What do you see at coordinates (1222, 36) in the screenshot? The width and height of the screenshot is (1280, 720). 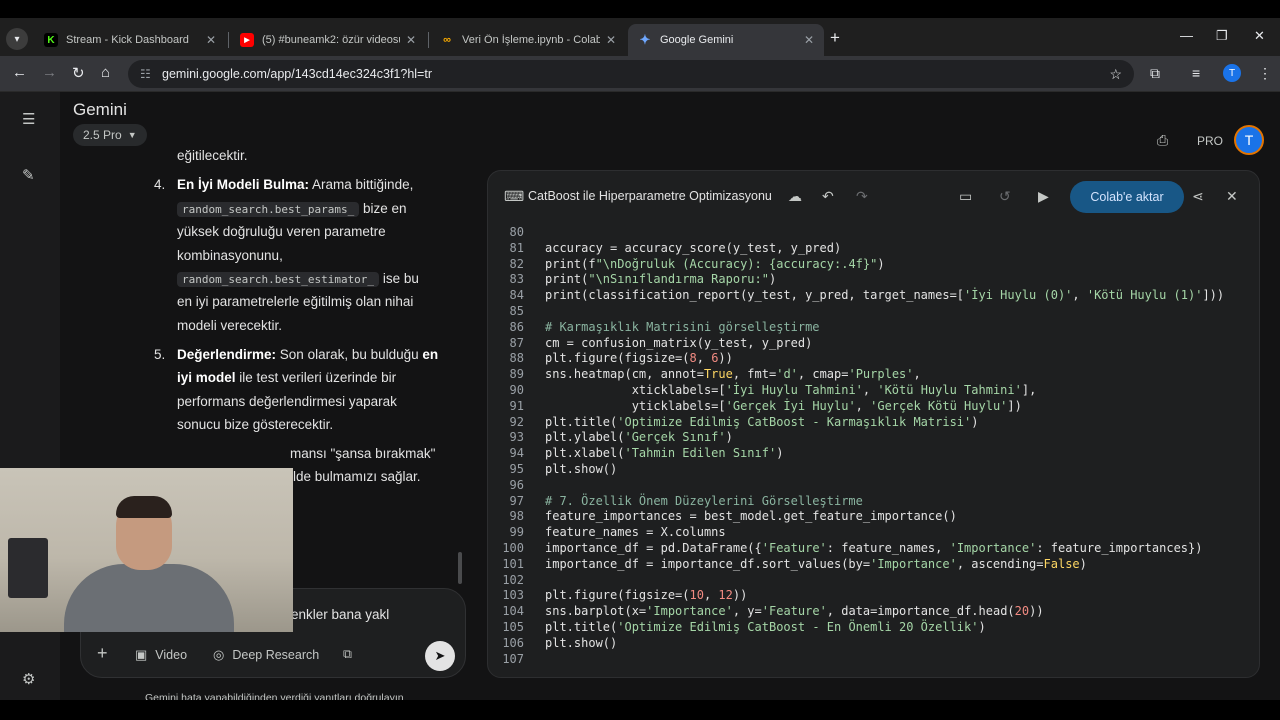 I see `restore-icon: ❐` at bounding box center [1222, 36].